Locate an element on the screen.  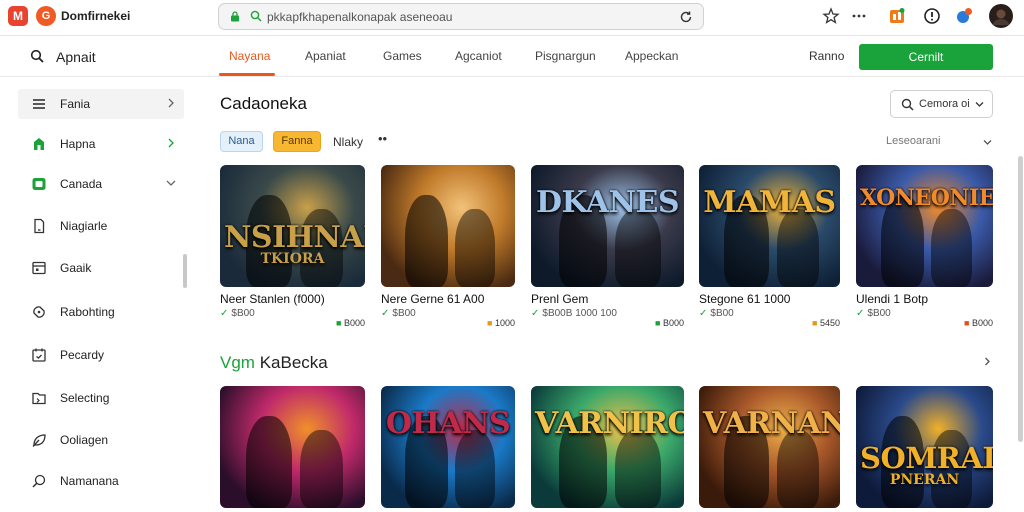
sort-dropdown: Cemora oi is located at coordinates (941, 104).